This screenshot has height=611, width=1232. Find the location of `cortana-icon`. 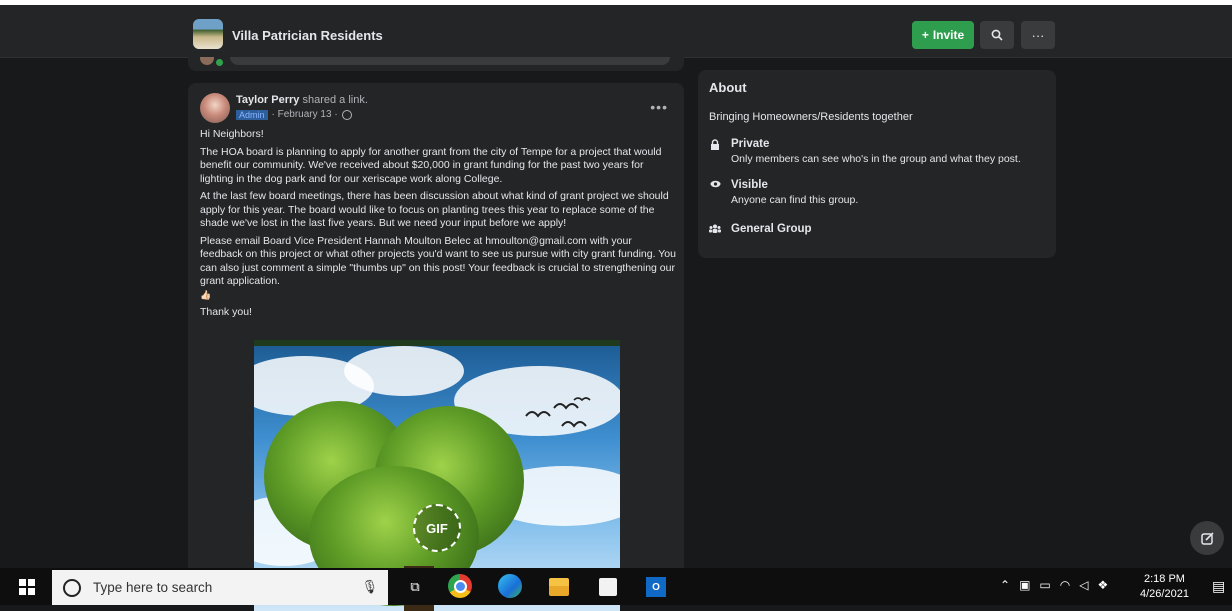

cortana-icon is located at coordinates (72, 587).